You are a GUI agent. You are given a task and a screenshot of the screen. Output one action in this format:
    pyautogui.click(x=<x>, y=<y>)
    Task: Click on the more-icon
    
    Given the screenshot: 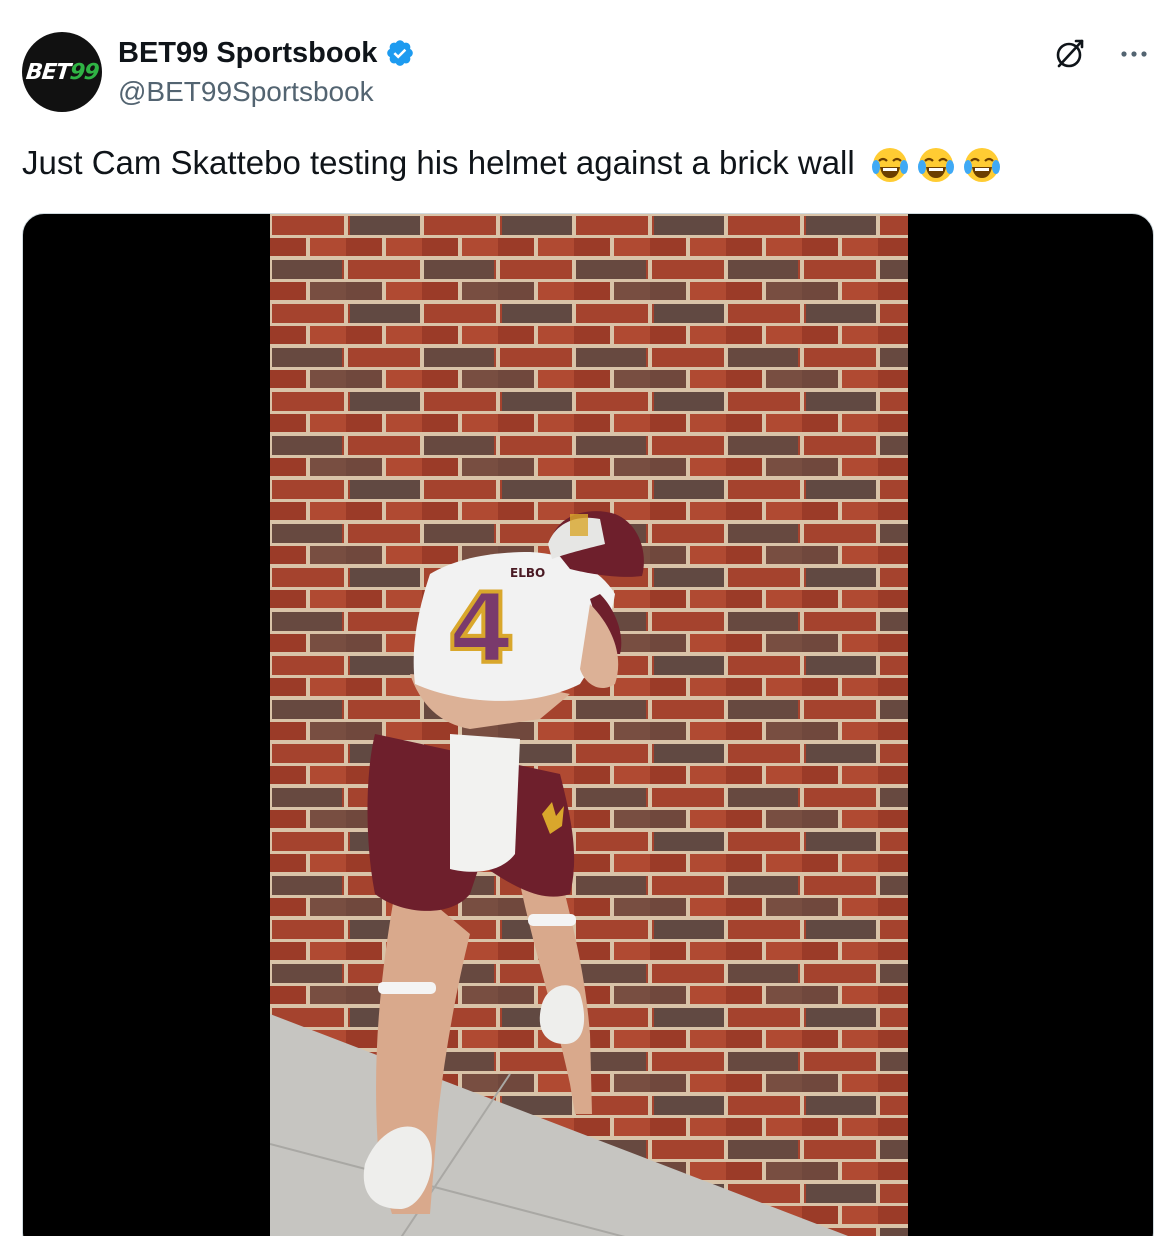 What is the action you would take?
    pyautogui.click(x=1134, y=54)
    